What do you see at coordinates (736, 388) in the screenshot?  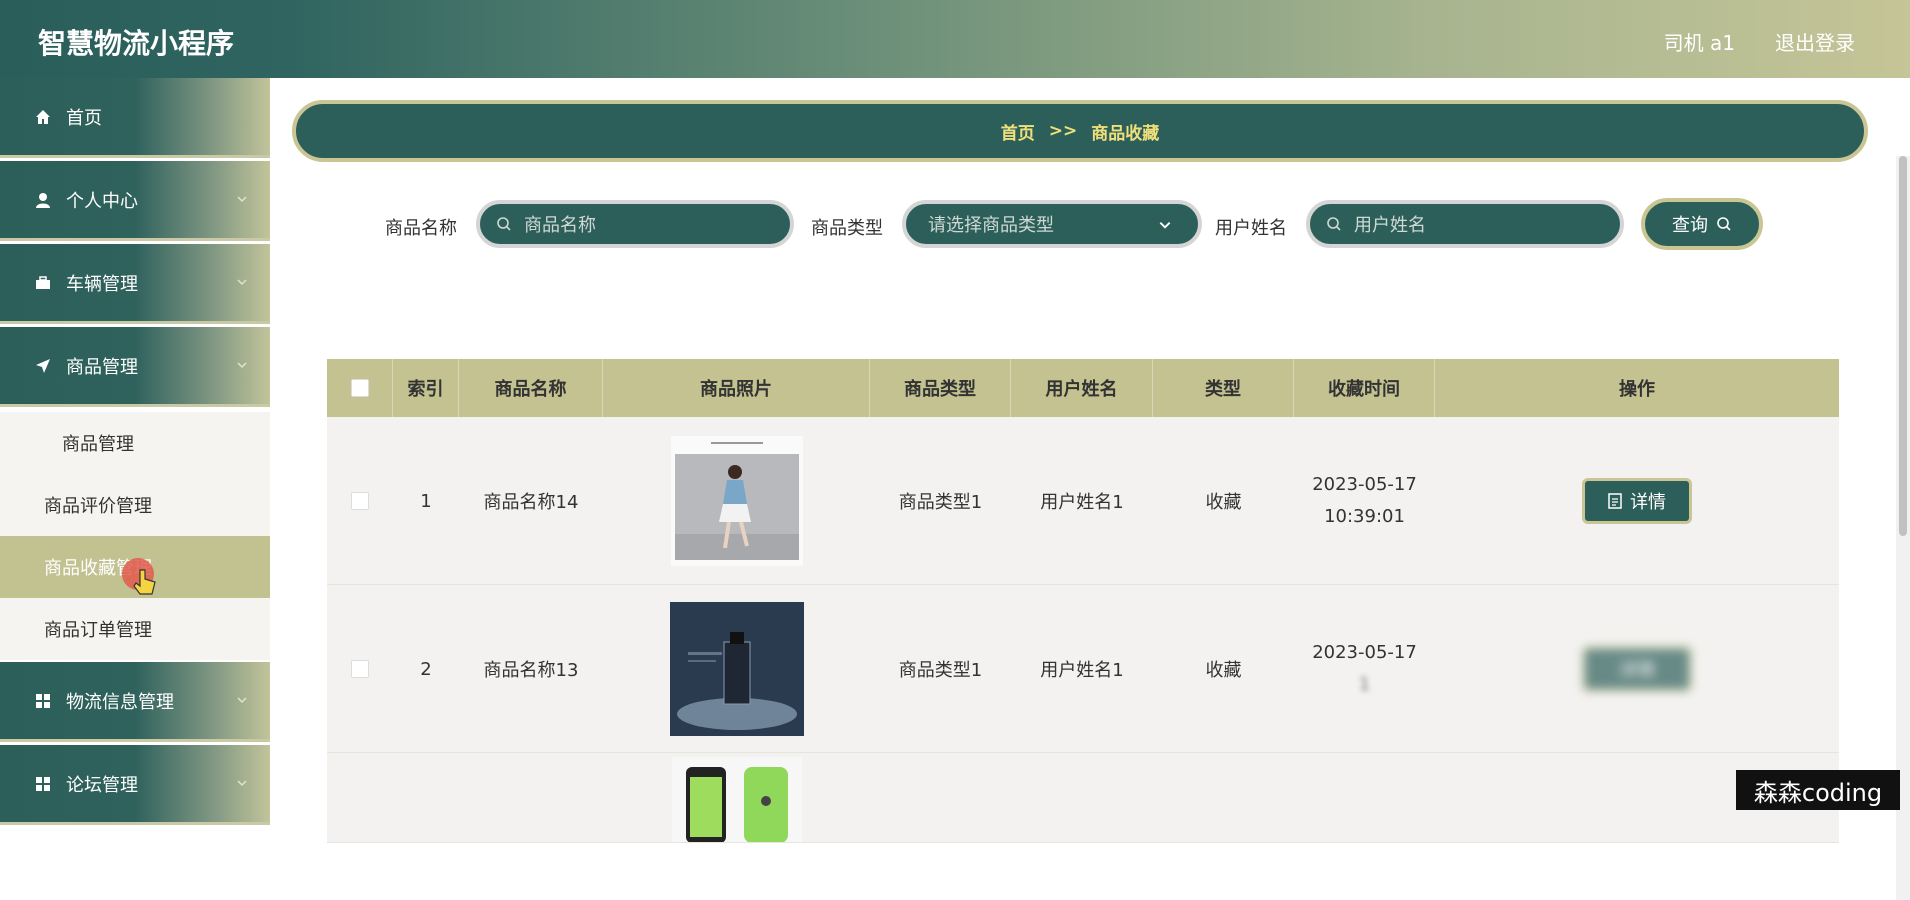 I see `header-goods-photo: 商品照片` at bounding box center [736, 388].